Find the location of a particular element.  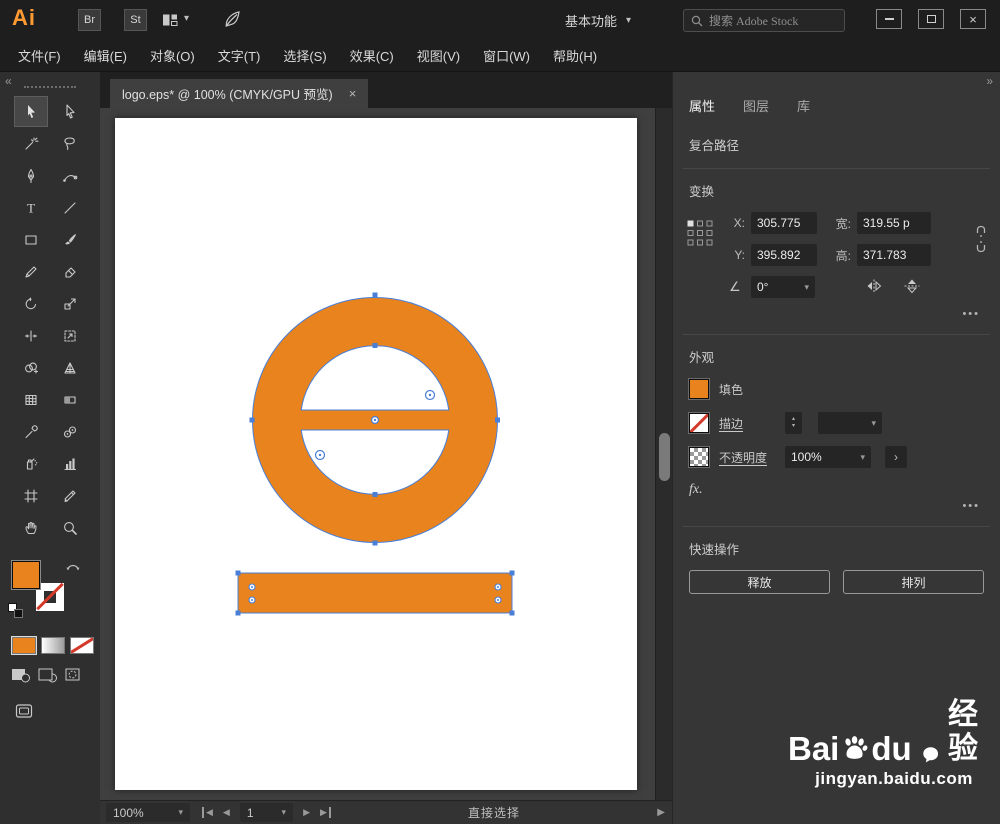

eyedropper-tool is located at coordinates (31, 431).